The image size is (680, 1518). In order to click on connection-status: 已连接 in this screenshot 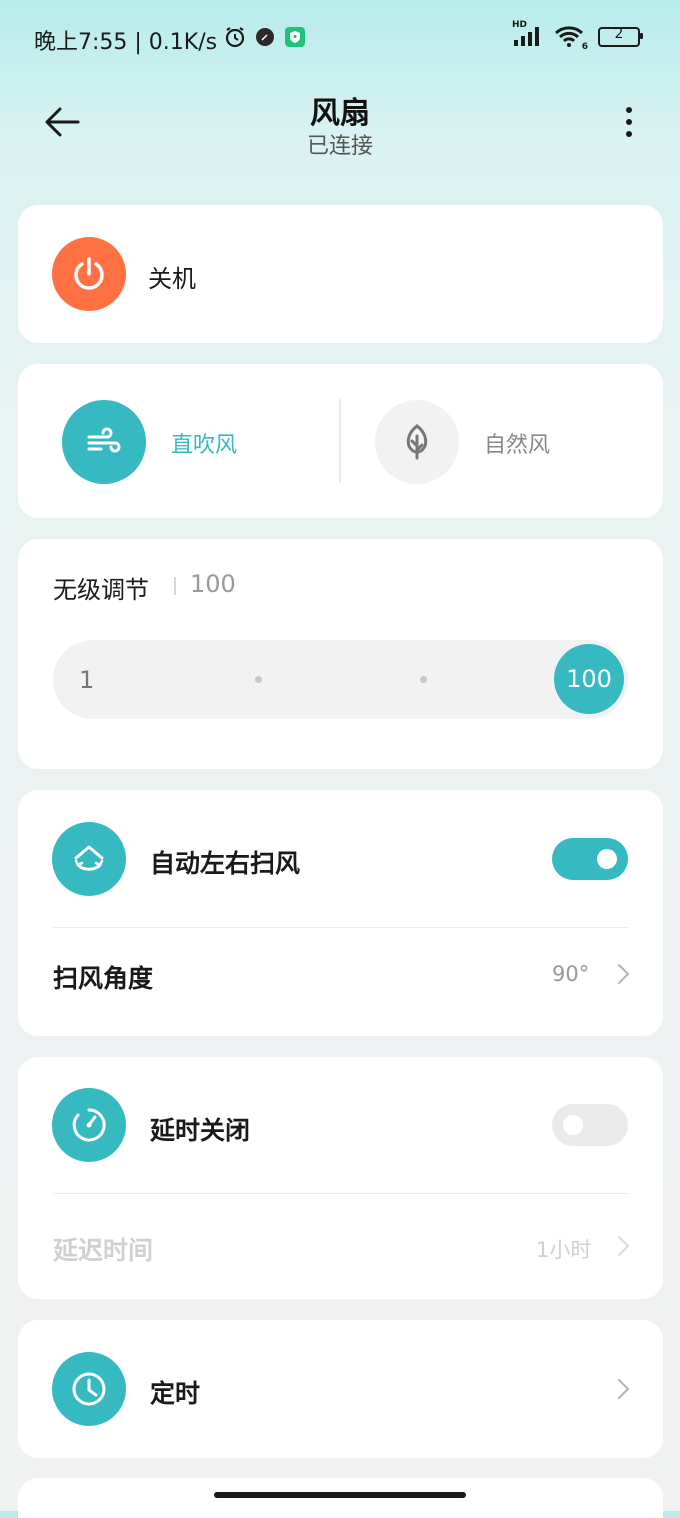, I will do `click(339, 146)`.